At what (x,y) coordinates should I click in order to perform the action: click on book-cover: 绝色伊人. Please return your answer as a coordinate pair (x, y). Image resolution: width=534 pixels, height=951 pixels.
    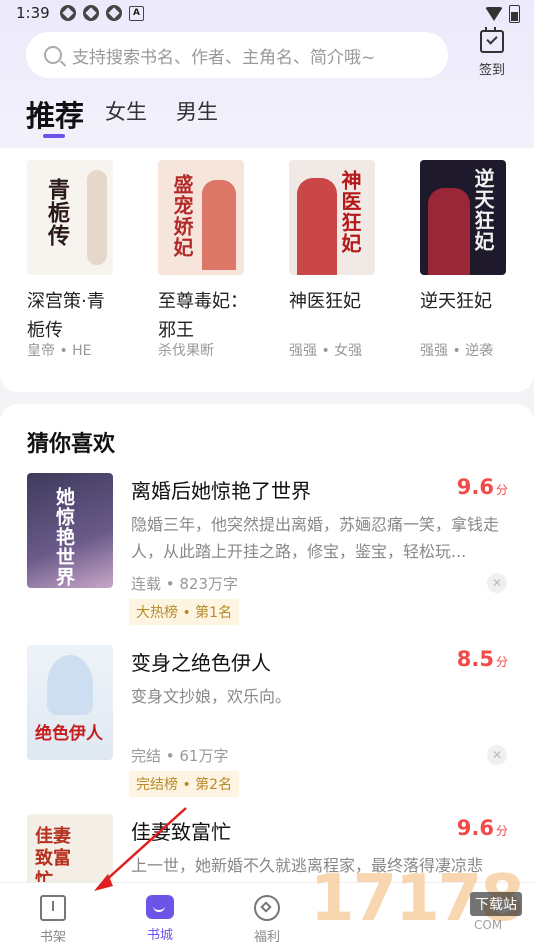
    Looking at the image, I should click on (70, 702).